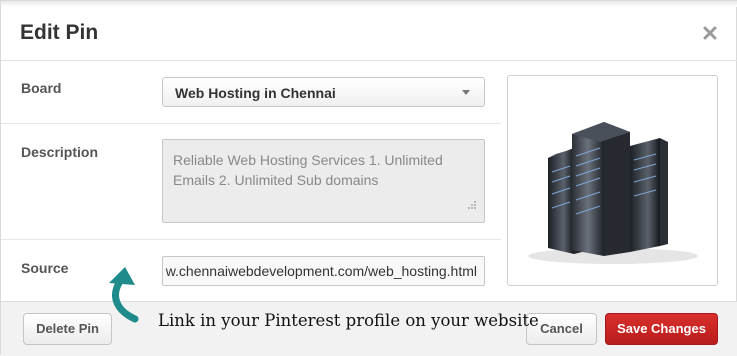  What do you see at coordinates (613, 193) in the screenshot?
I see `server-rack-image` at bounding box center [613, 193].